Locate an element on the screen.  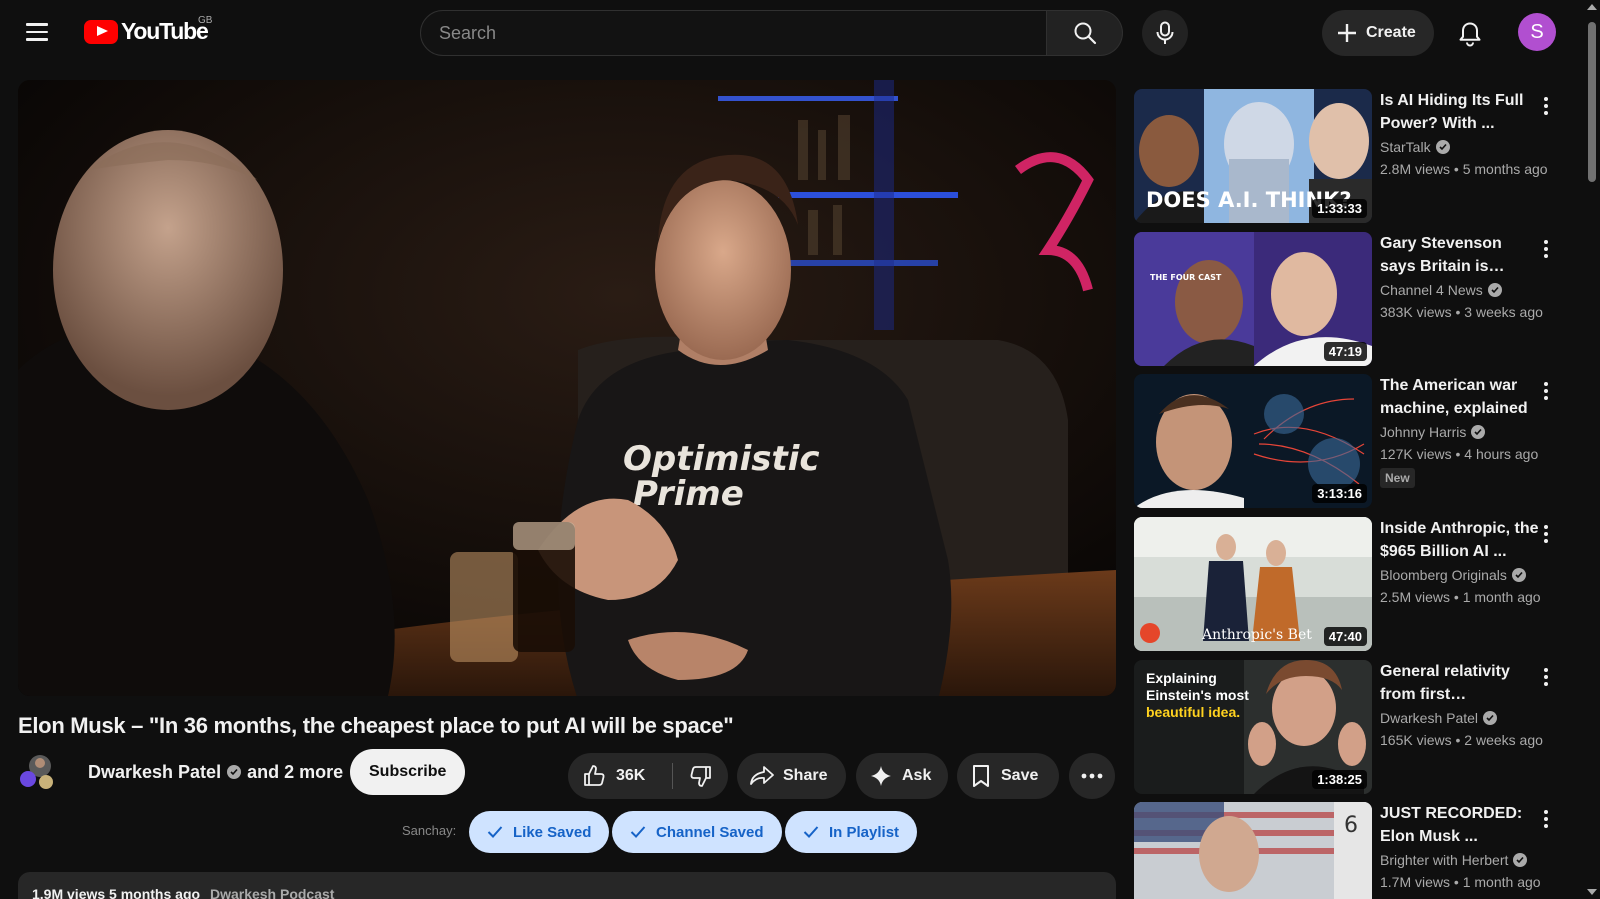
search-button is located at coordinates (1085, 33).